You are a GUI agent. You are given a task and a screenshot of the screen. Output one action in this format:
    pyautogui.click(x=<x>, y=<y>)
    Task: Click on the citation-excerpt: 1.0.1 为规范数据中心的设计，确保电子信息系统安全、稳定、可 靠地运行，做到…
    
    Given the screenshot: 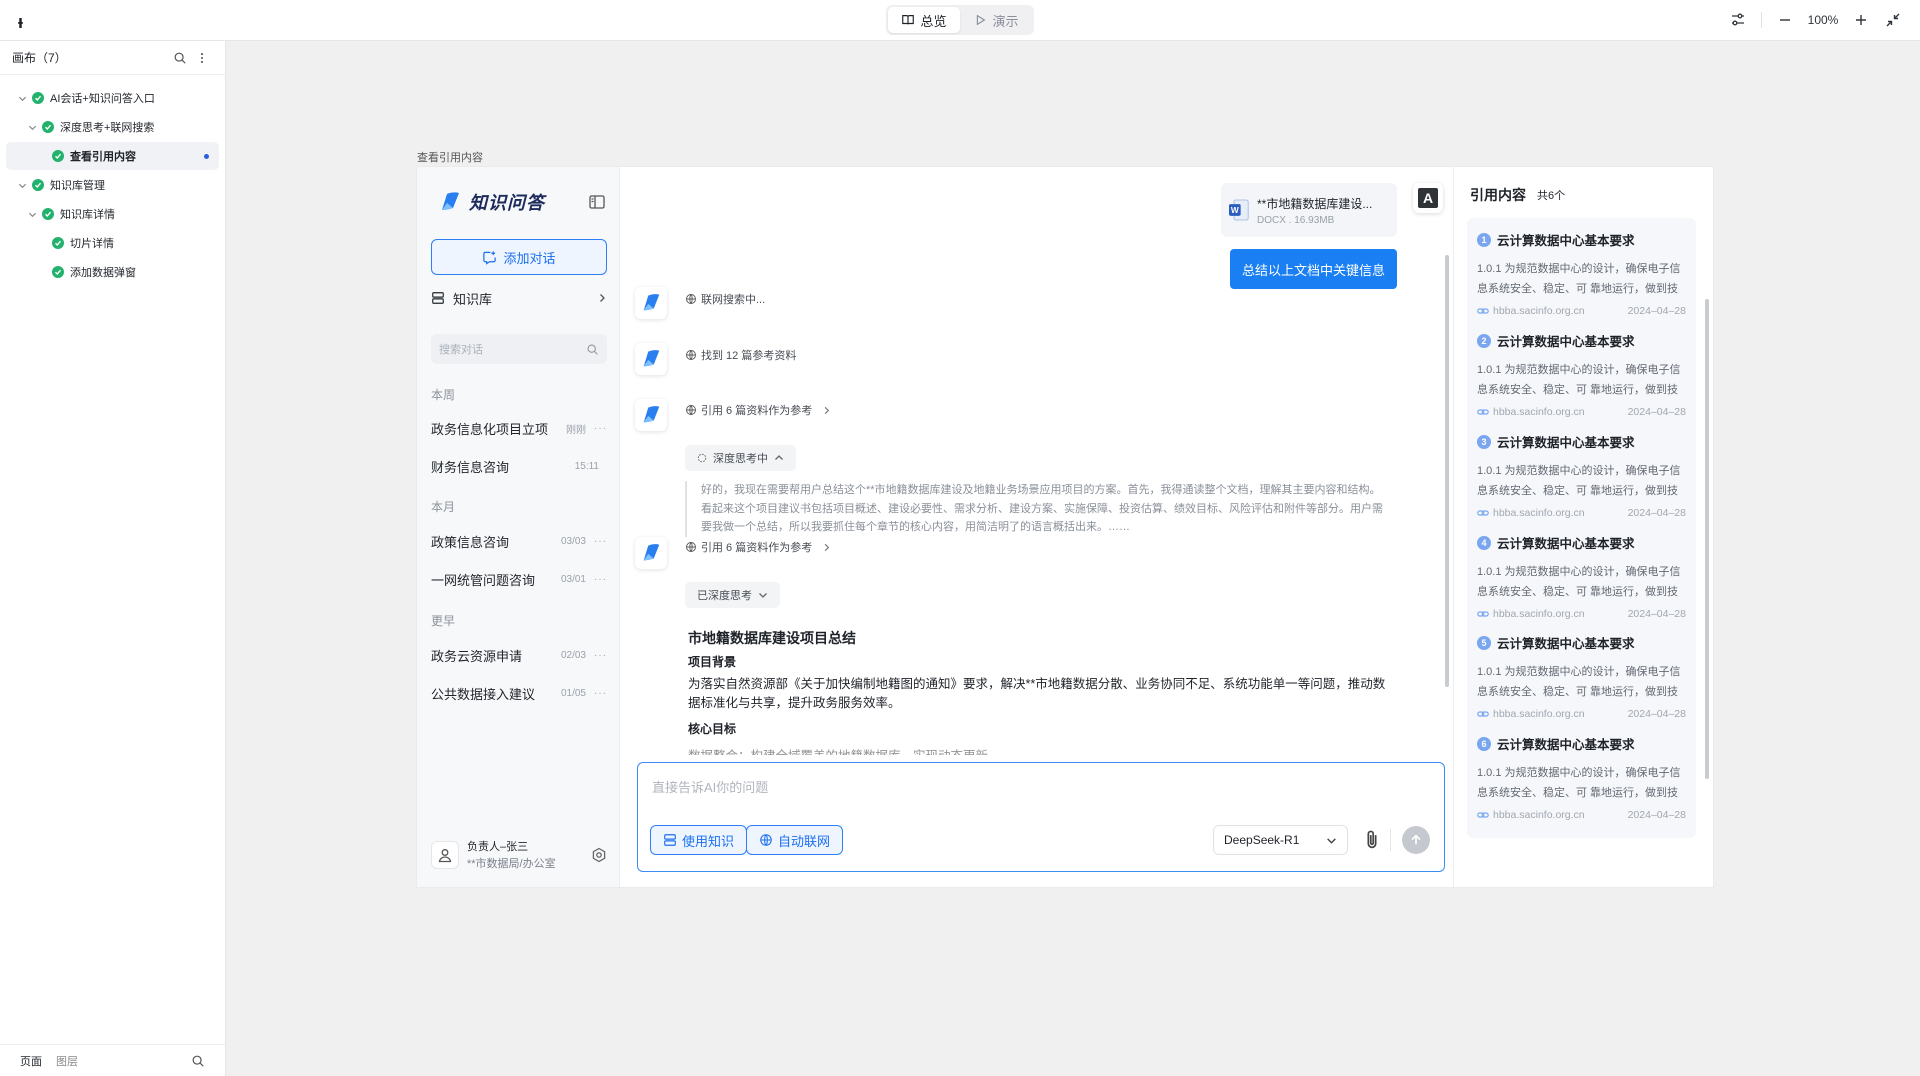 What is the action you would take?
    pyautogui.click(x=1579, y=279)
    